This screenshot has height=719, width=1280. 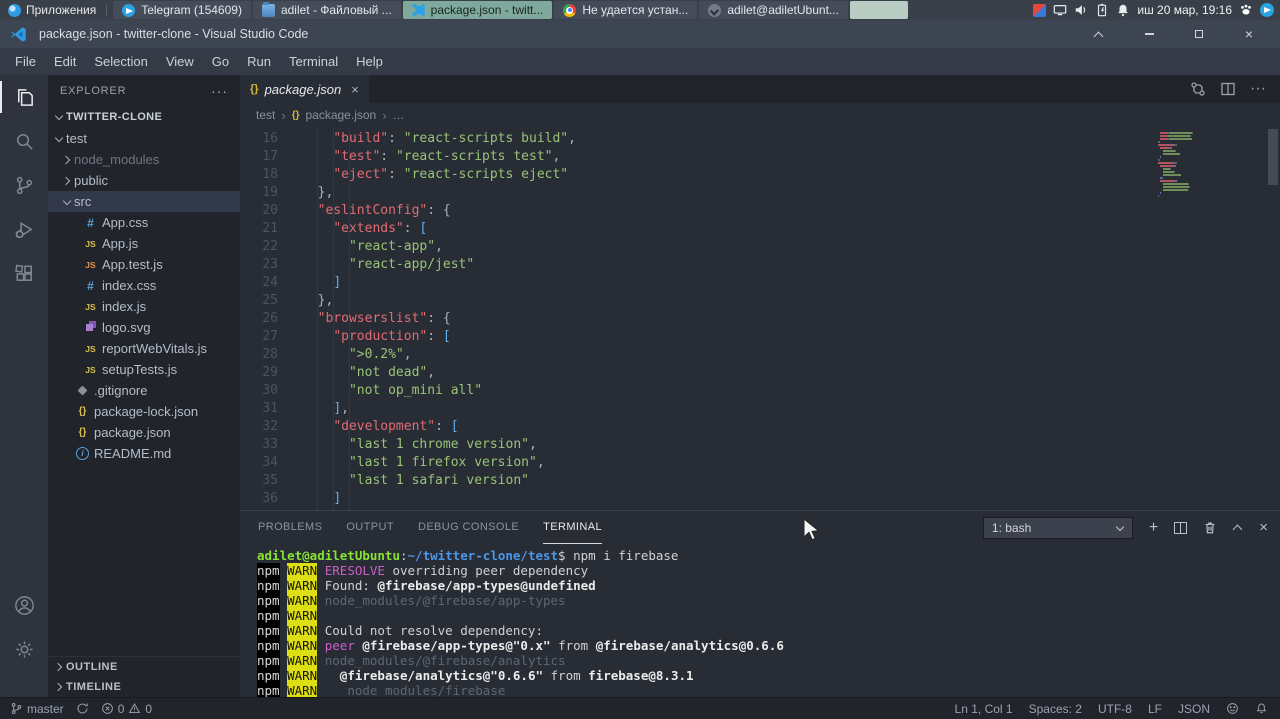 What do you see at coordinates (259, 61) in the screenshot?
I see `menu-run: Run` at bounding box center [259, 61].